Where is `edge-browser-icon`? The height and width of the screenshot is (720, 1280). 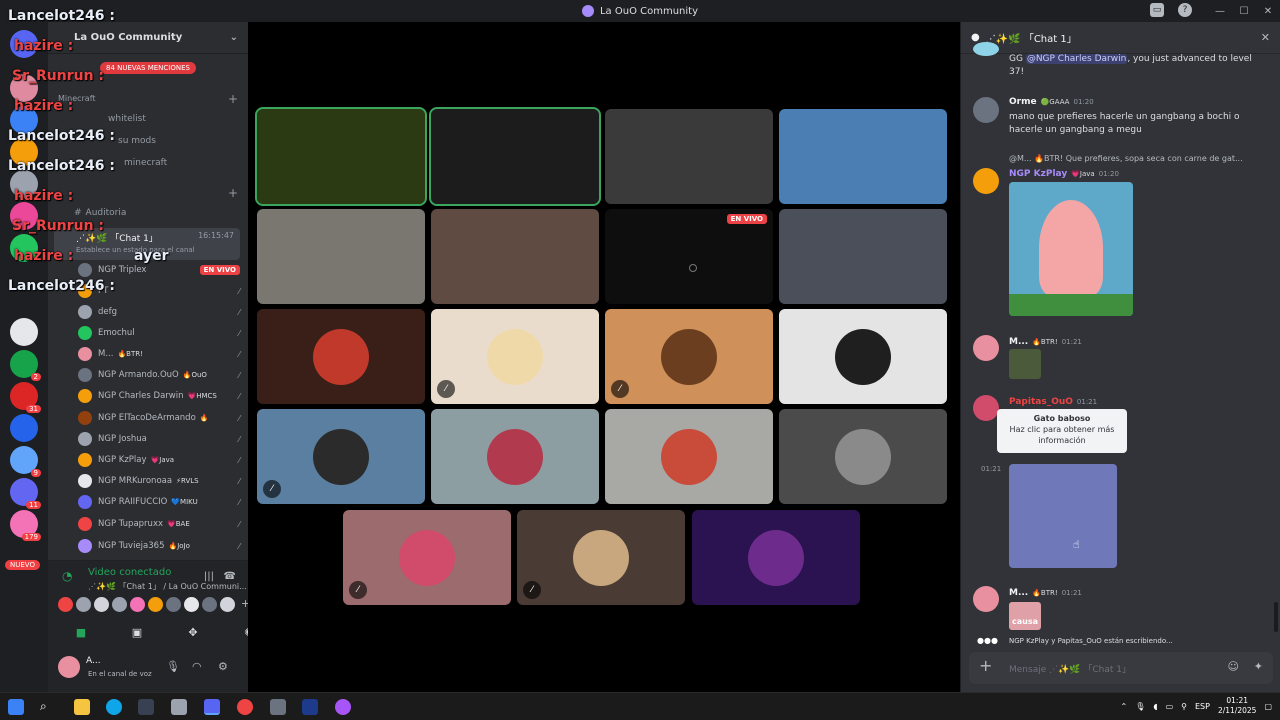
edge-browser-icon is located at coordinates (114, 707).